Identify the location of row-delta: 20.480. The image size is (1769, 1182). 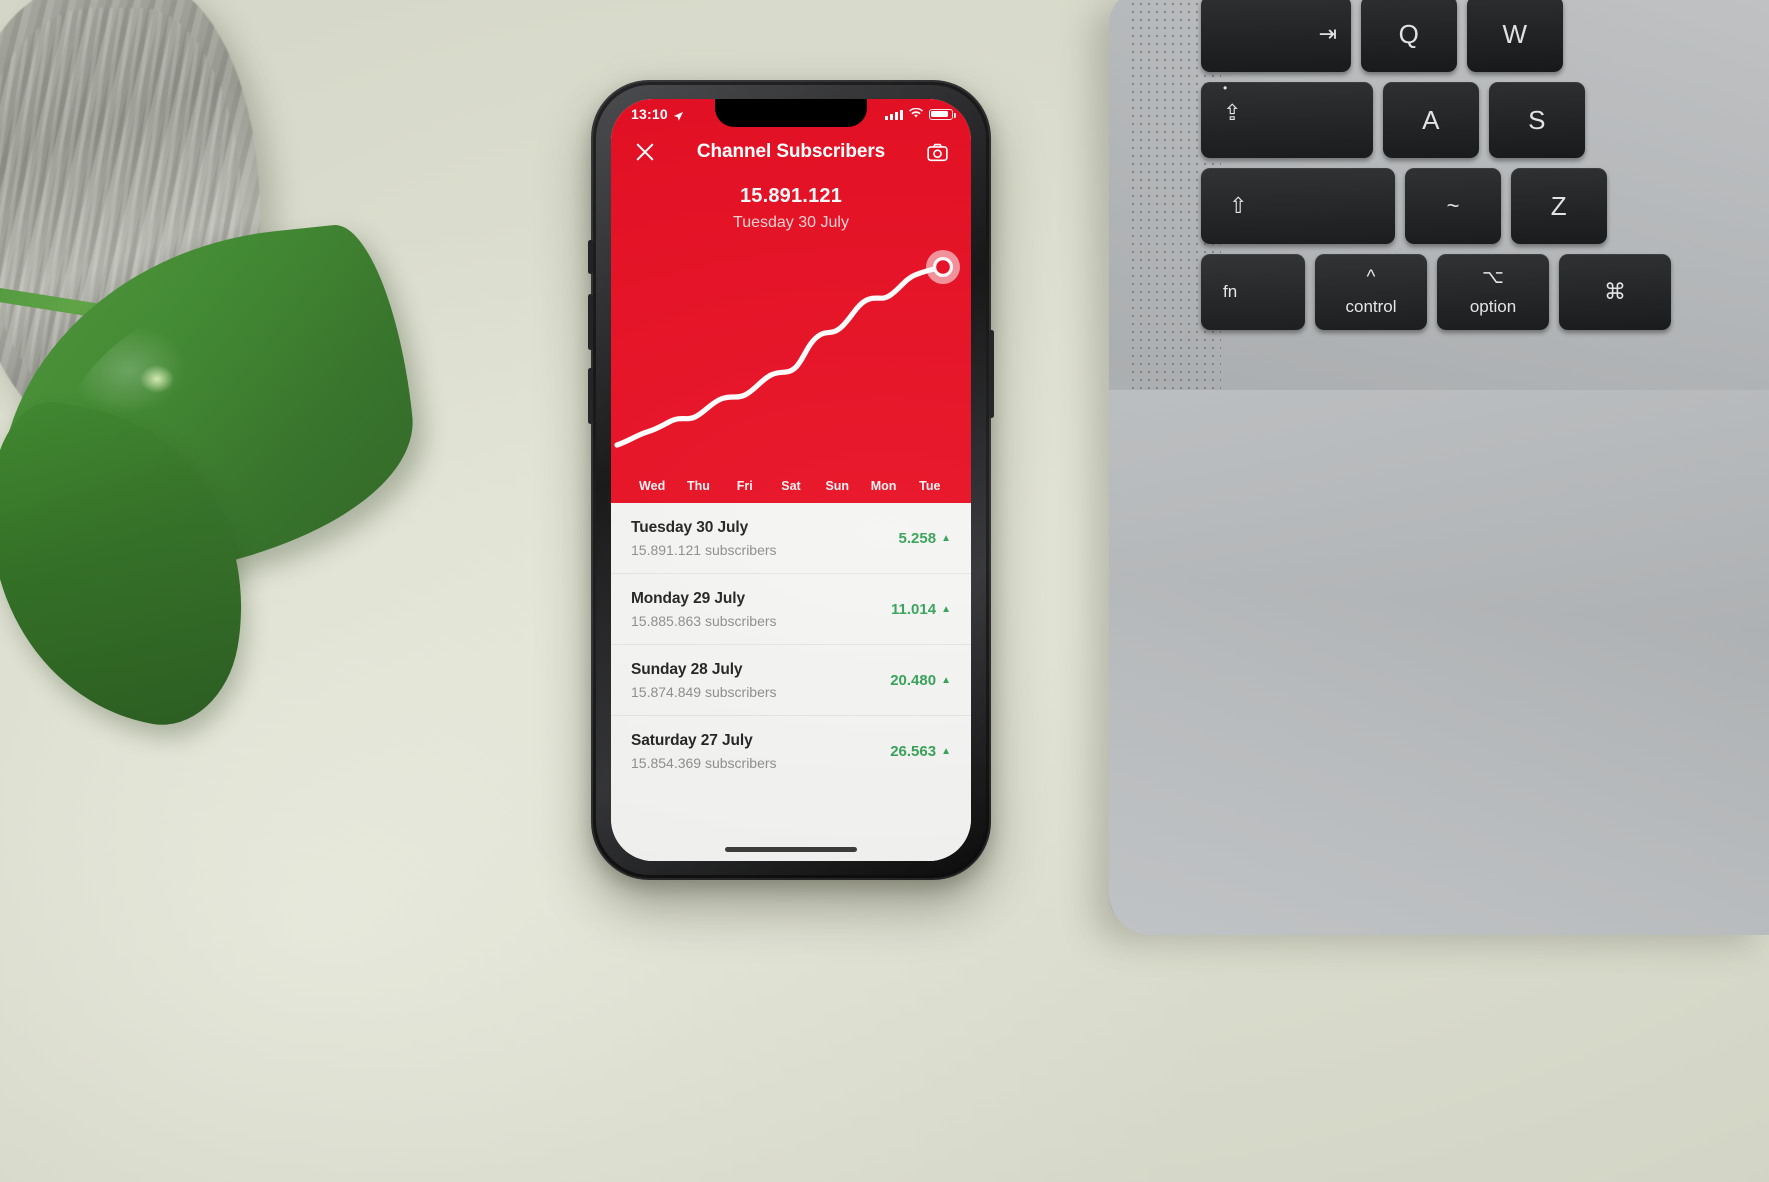
(913, 680).